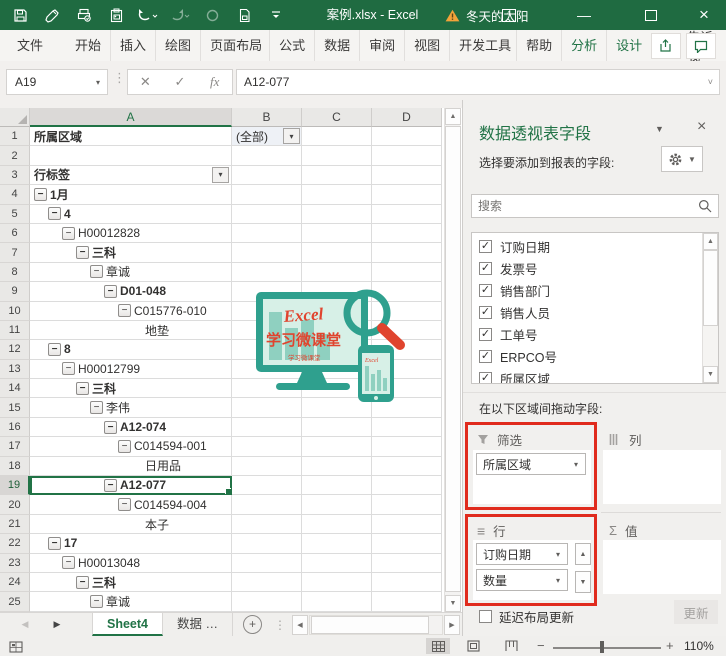 This screenshot has width=726, height=656. I want to click on horizontal-scrollbar-thumb, so click(370, 625).